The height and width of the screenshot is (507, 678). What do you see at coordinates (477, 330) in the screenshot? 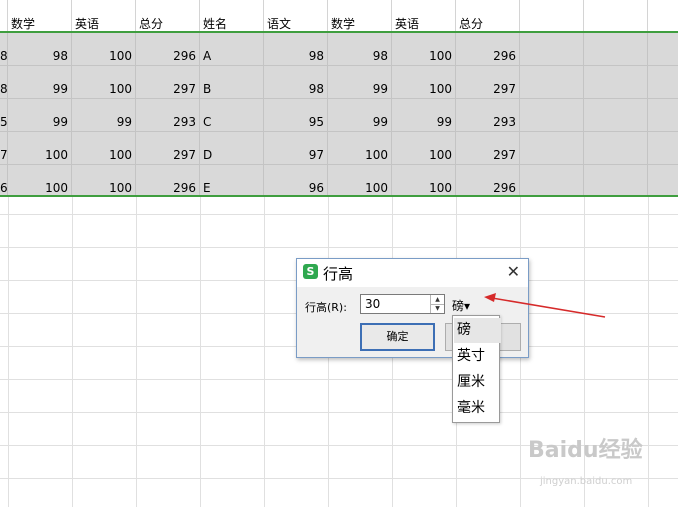
I see `unit-option-pound: 磅` at bounding box center [477, 330].